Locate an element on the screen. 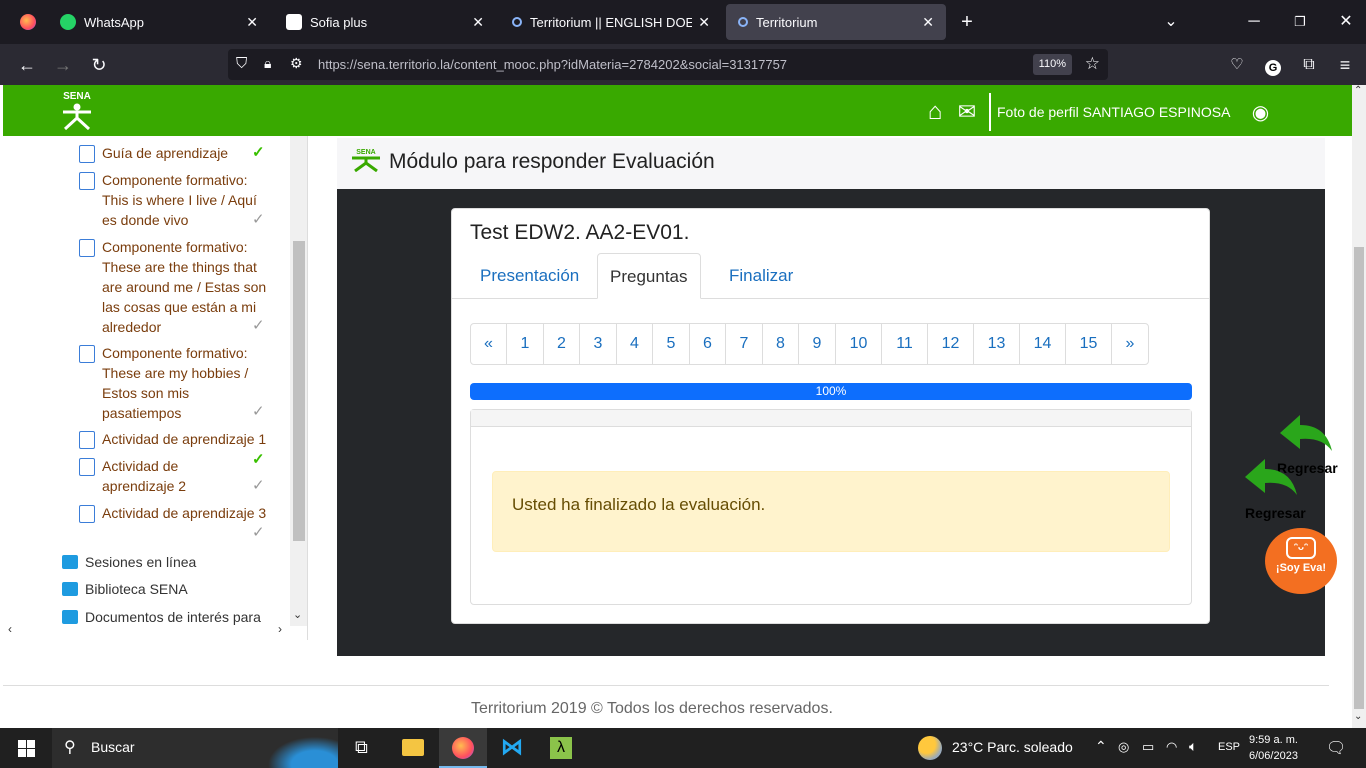  pagination-page: 11 is located at coordinates (905, 344).